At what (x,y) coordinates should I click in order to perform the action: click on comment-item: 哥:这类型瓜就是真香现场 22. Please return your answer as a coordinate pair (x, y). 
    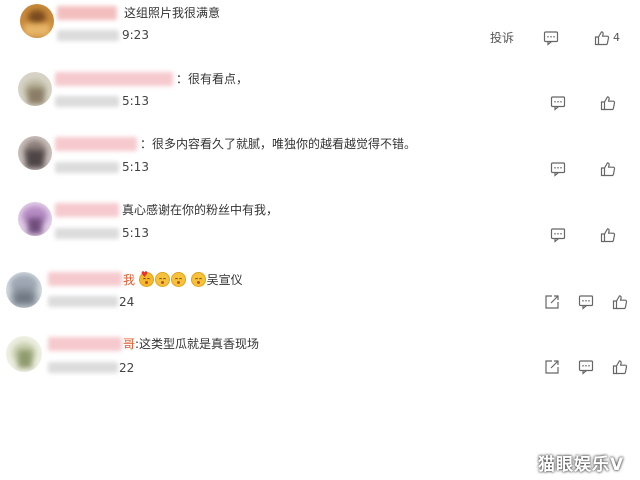
    Looking at the image, I should click on (320, 363).